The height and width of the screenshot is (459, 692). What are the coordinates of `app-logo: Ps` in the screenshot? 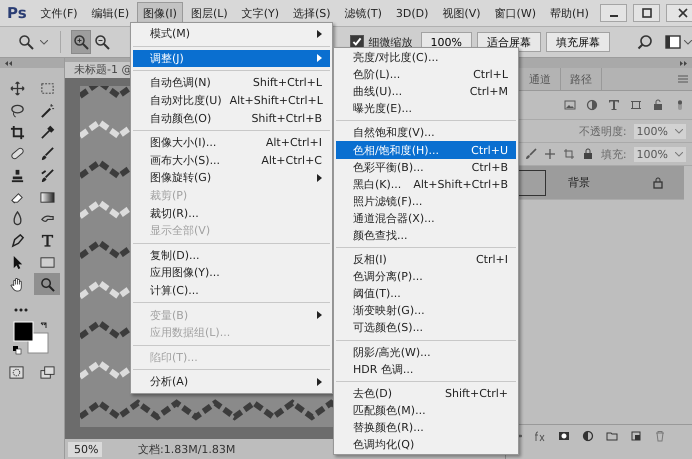 It's located at (17, 13).